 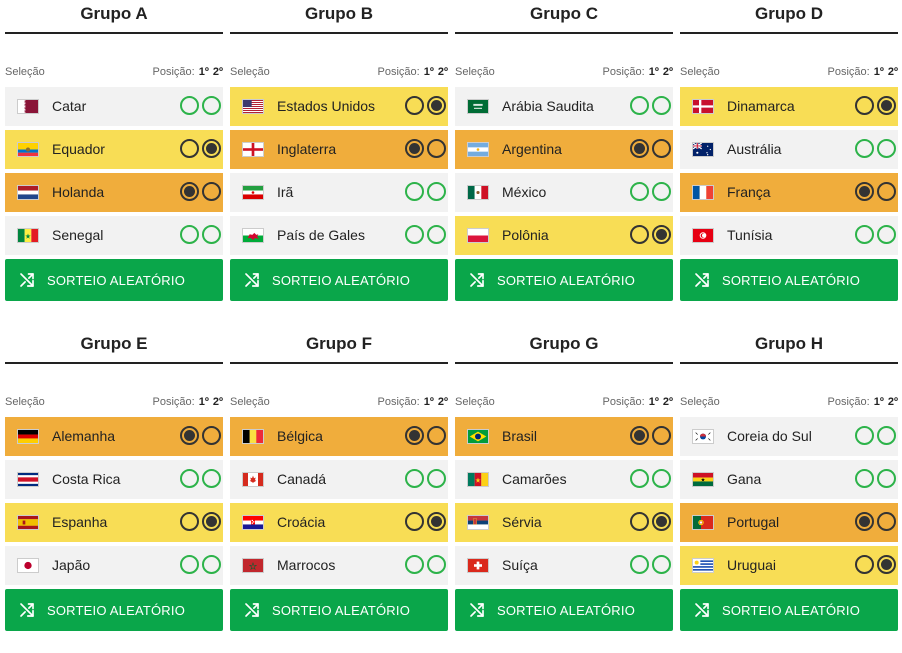 What do you see at coordinates (339, 565) in the screenshot?
I see `team-row: Marrocos` at bounding box center [339, 565].